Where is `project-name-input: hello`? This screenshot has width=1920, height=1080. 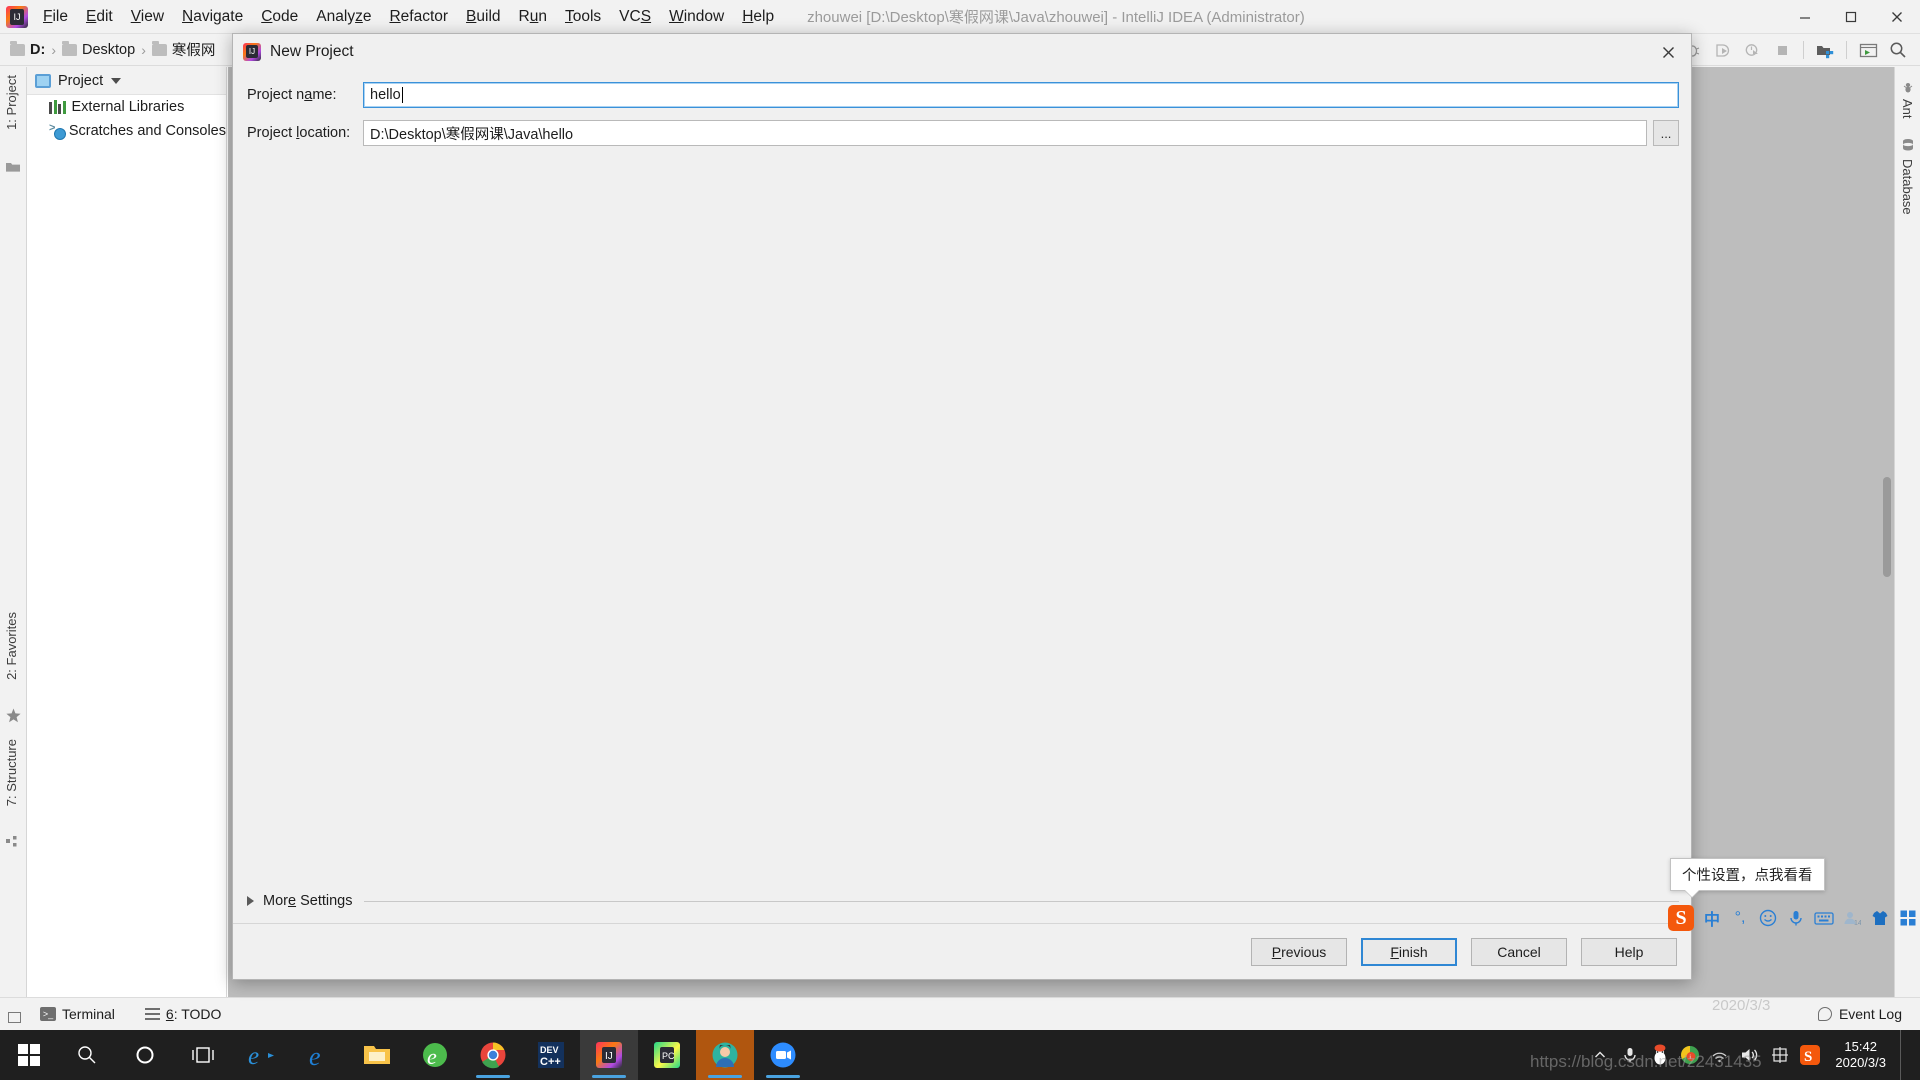
project-name-input: hello is located at coordinates (1021, 95).